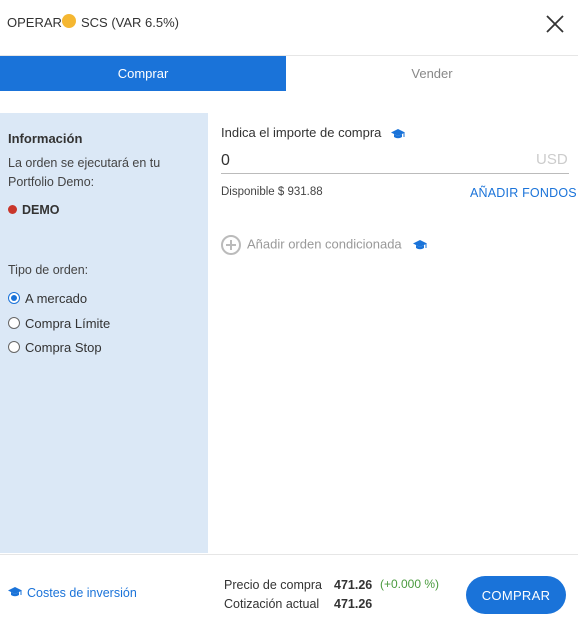 The height and width of the screenshot is (628, 578). Describe the element at coordinates (143, 73) in the screenshot. I see `tab-comprar: Comprar` at that location.